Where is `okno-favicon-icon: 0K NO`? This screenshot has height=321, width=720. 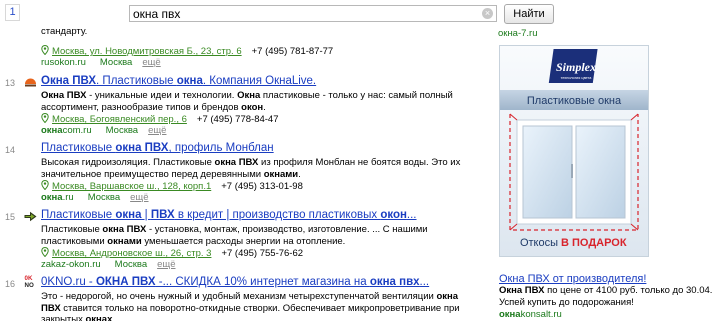 okno-favicon-icon: 0K NO is located at coordinates (30, 281).